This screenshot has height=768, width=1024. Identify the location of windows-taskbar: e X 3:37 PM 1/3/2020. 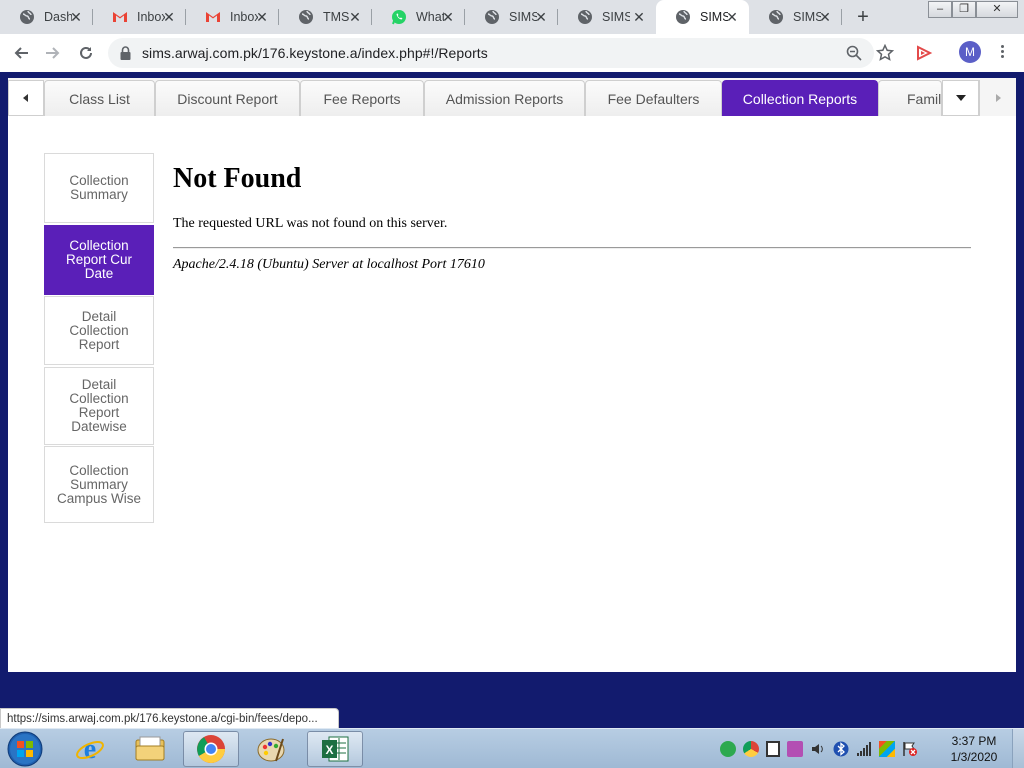
(512, 748).